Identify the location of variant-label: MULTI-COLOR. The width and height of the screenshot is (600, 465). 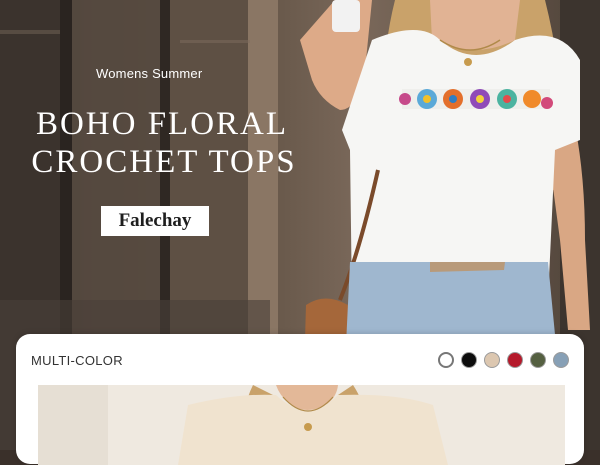
(77, 360).